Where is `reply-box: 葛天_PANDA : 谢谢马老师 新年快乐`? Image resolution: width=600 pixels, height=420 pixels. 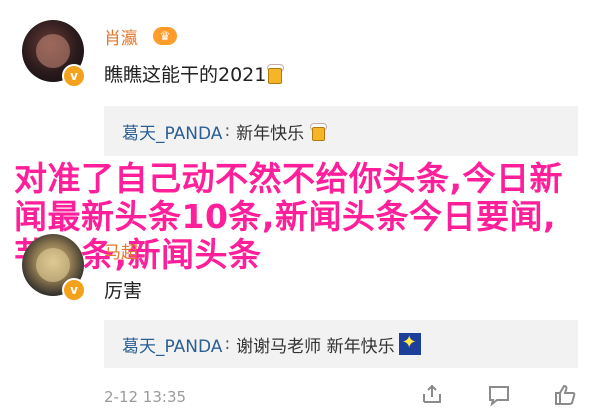 reply-box: 葛天_PANDA : 谢谢马老师 新年快乐 is located at coordinates (341, 344).